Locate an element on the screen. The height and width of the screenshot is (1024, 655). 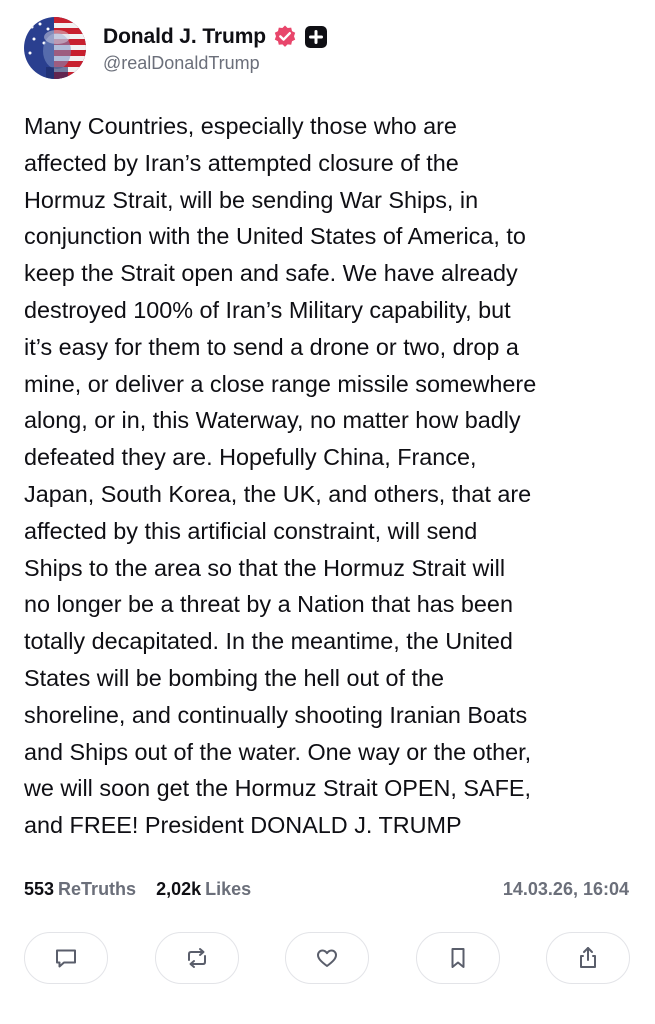
avatar-image is located at coordinates (55, 48).